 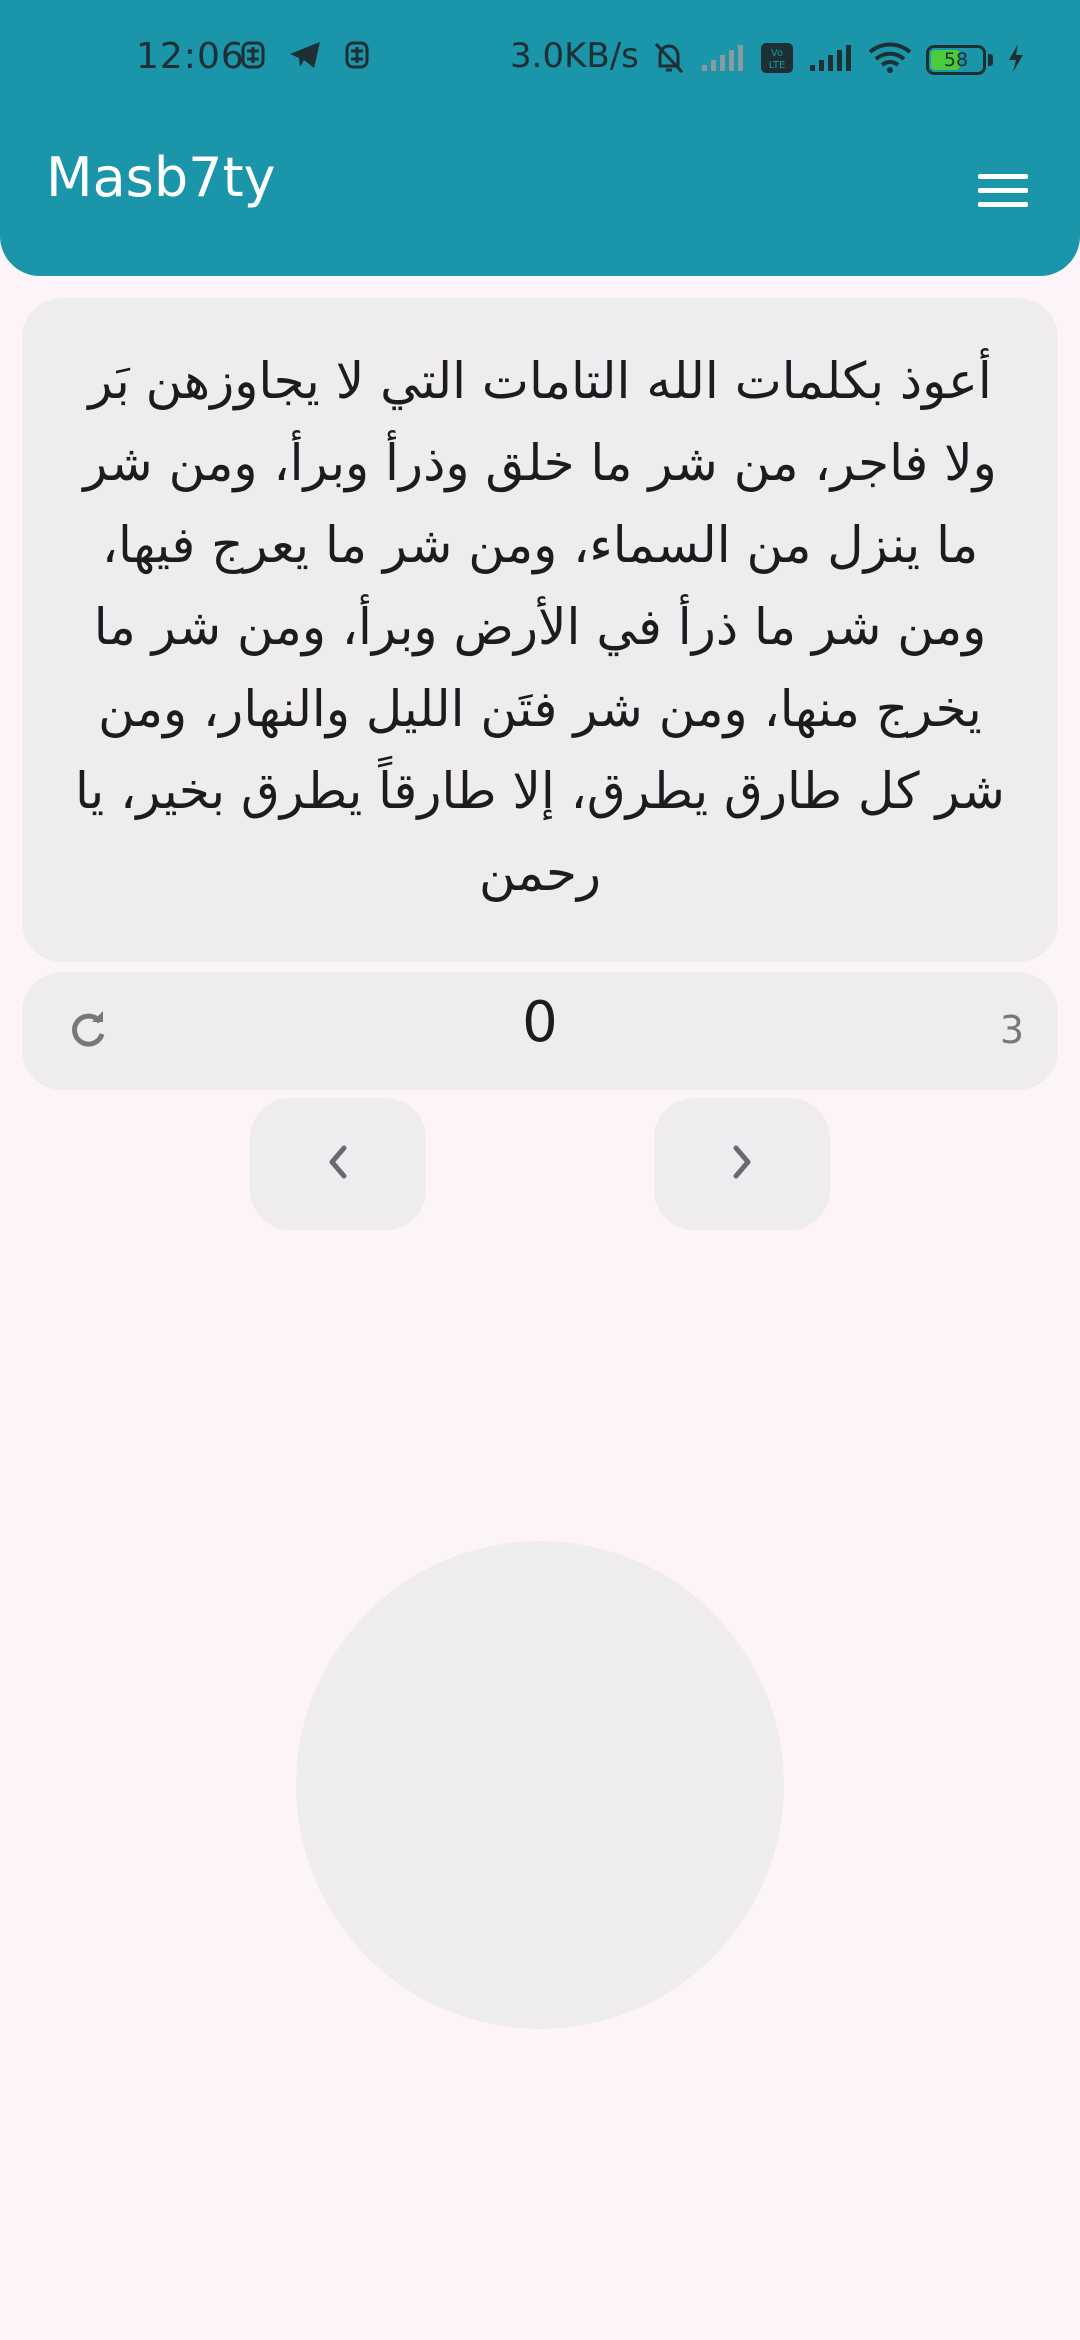 I want to click on app-title: Masb7ty, so click(x=161, y=177).